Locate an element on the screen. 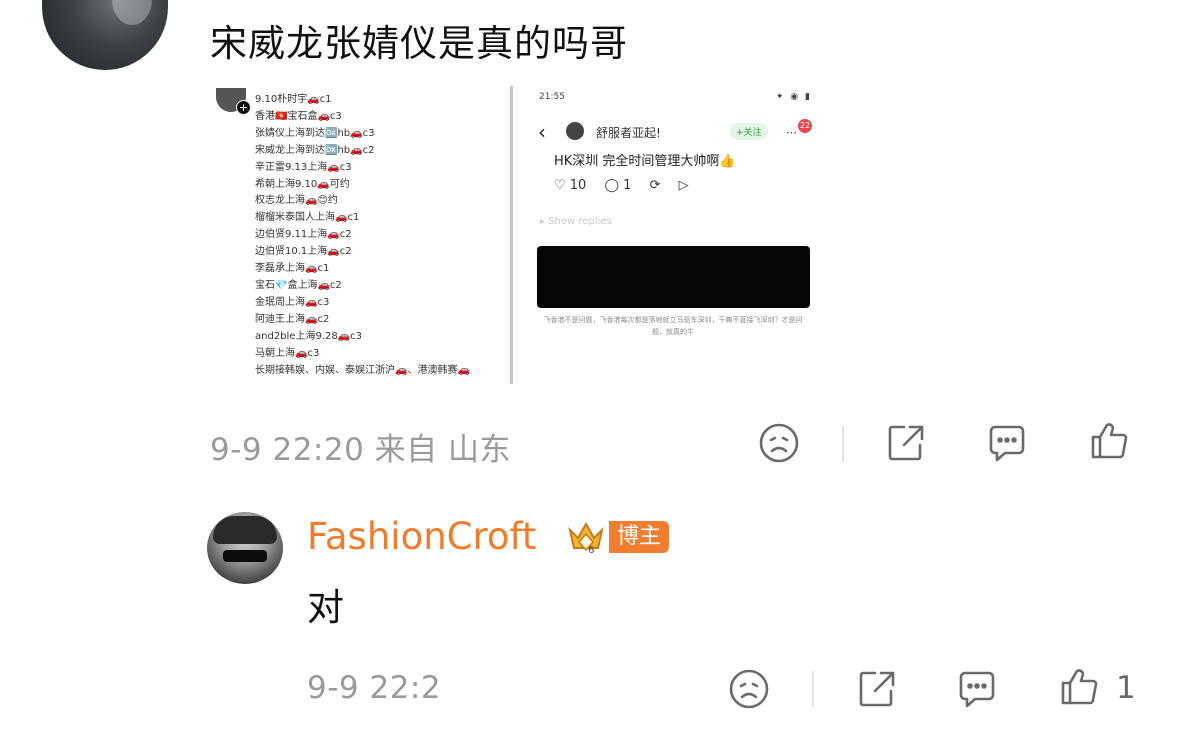 Image resolution: width=1179 pixels, height=731 pixels. list-item: and2ble上海9.28🚗c3 is located at coordinates (309, 336).